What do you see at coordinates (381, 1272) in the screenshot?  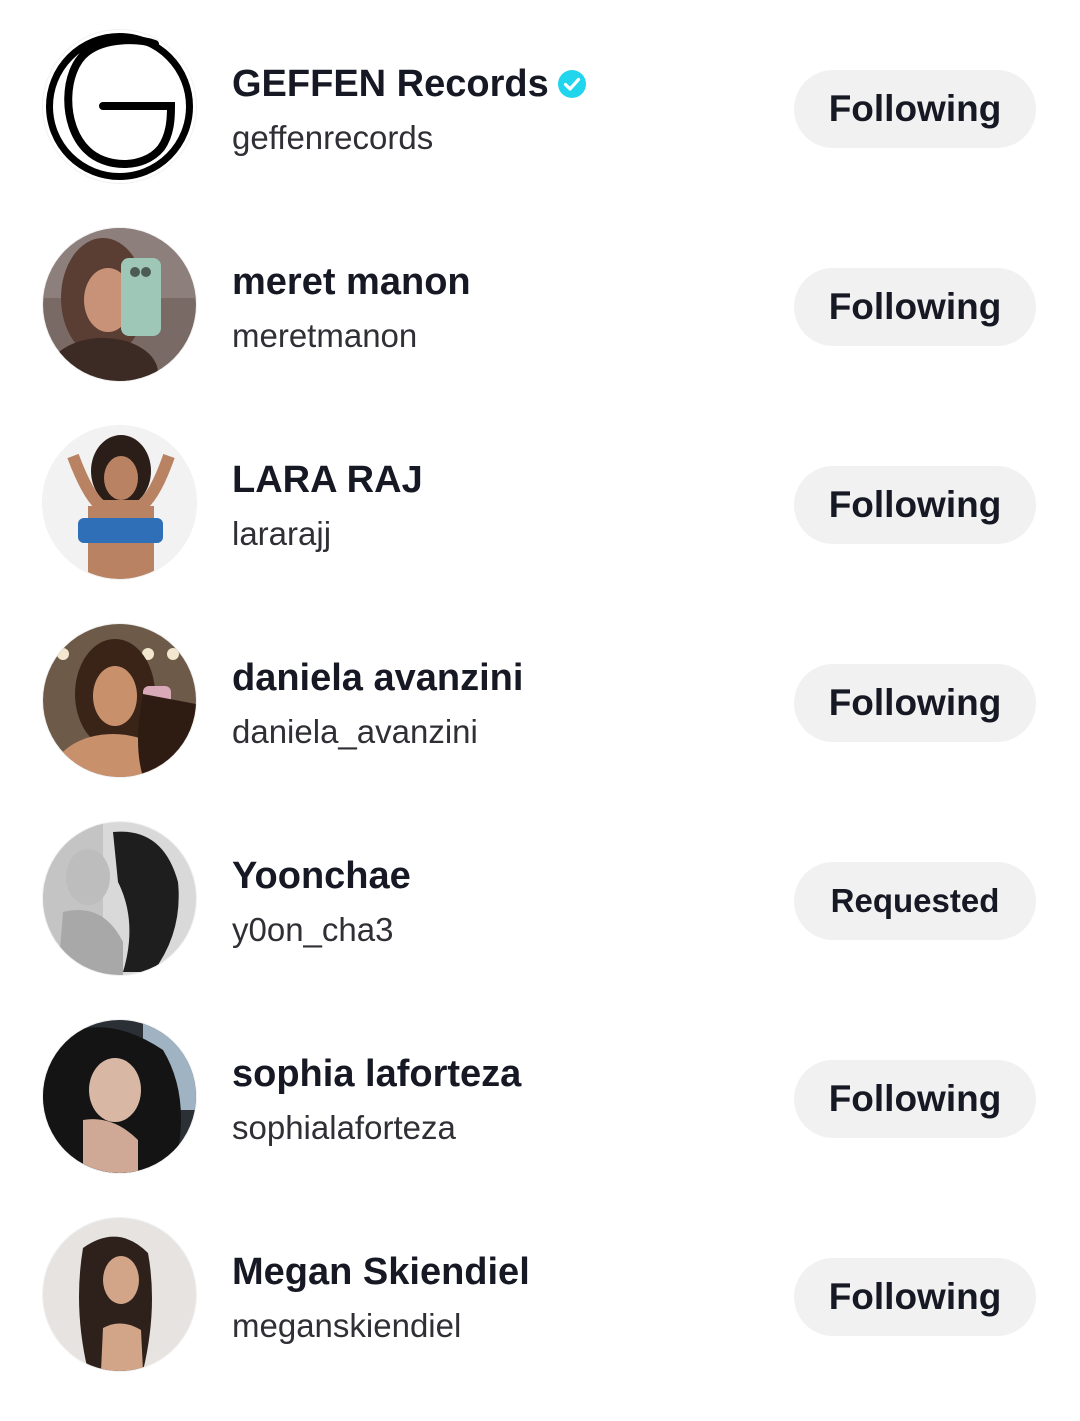 I see `display-name: Megan Skiendiel` at bounding box center [381, 1272].